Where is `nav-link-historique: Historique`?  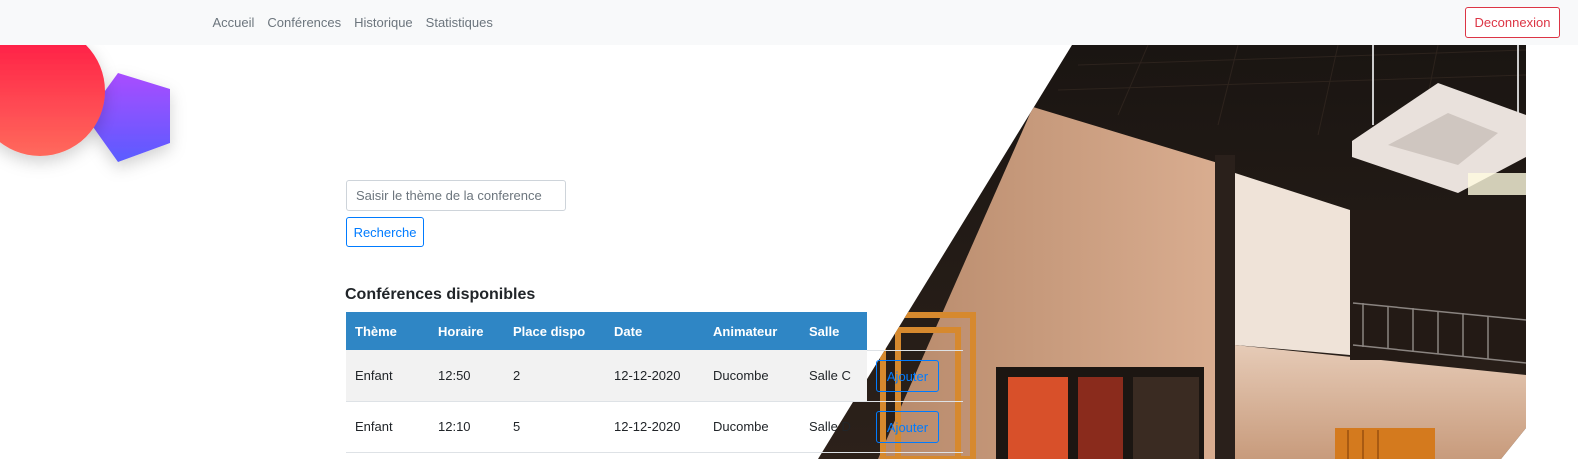 nav-link-historique: Historique is located at coordinates (384, 22).